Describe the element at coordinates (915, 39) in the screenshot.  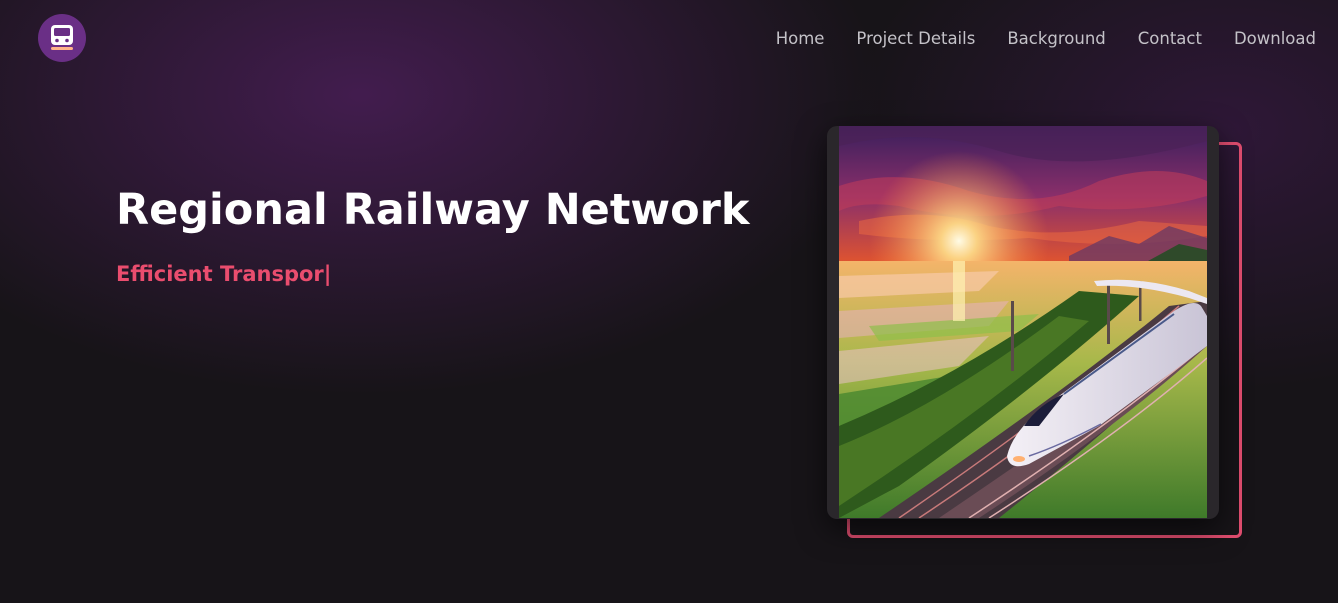
I see `nav-project-details: Project Details` at that location.